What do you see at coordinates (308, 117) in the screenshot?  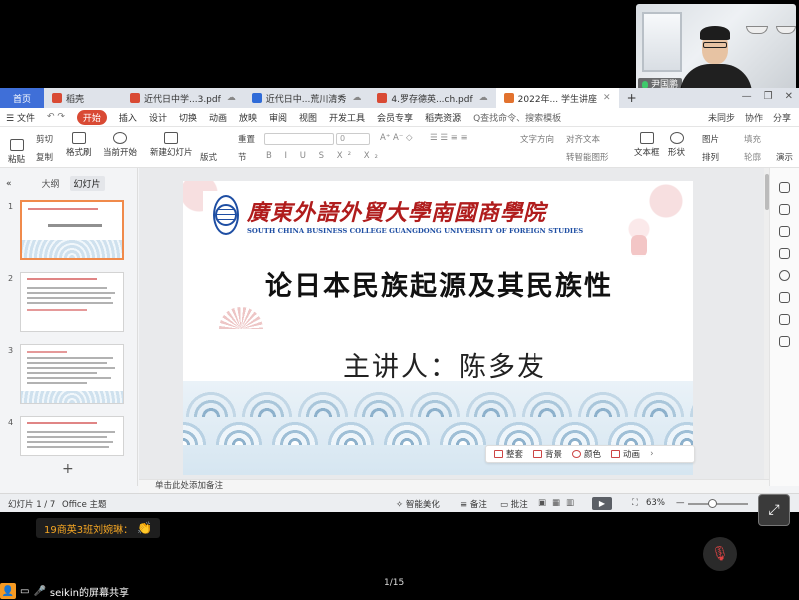 I see `menu-view: 视图` at bounding box center [308, 117].